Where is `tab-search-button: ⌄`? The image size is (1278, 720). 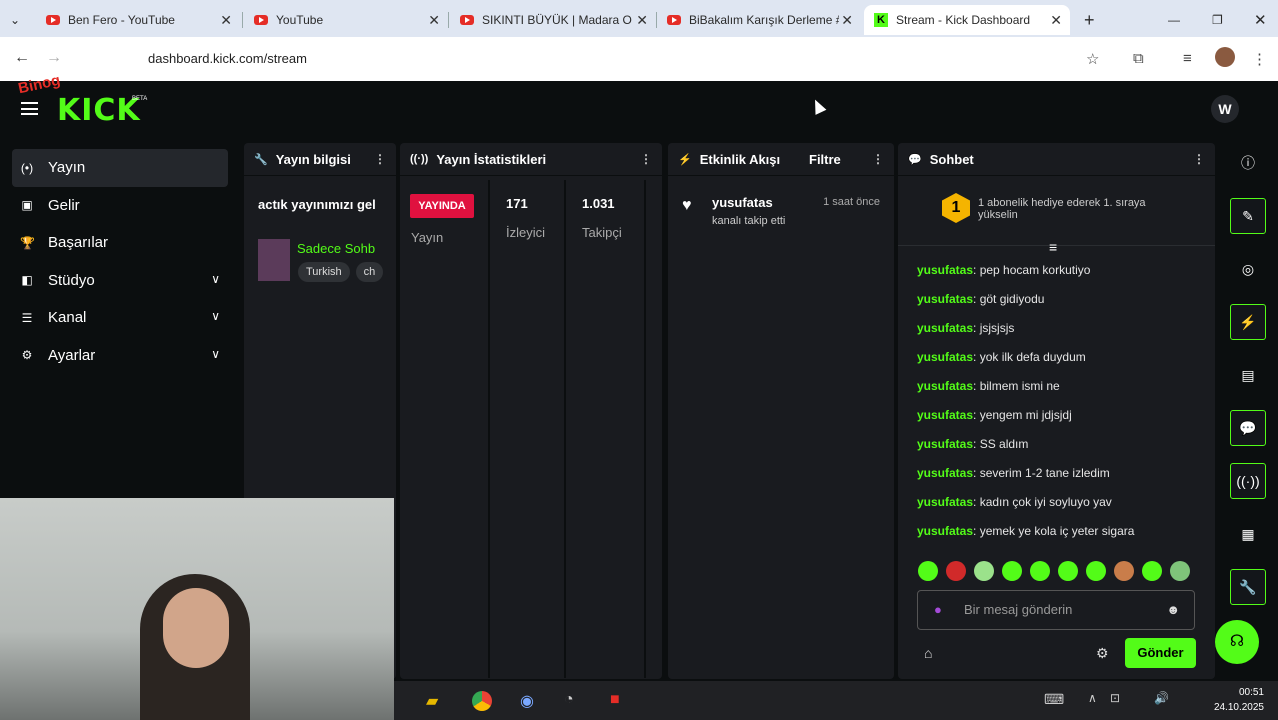 tab-search-button: ⌄ is located at coordinates (15, 20).